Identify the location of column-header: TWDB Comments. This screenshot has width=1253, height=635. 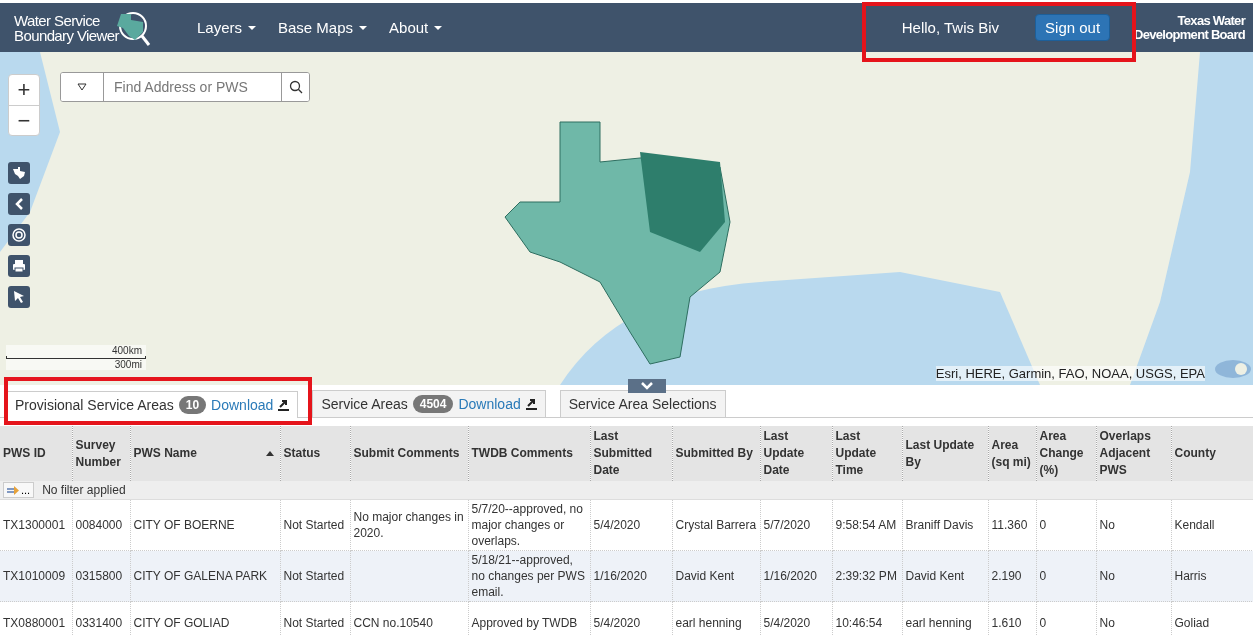
(529, 453).